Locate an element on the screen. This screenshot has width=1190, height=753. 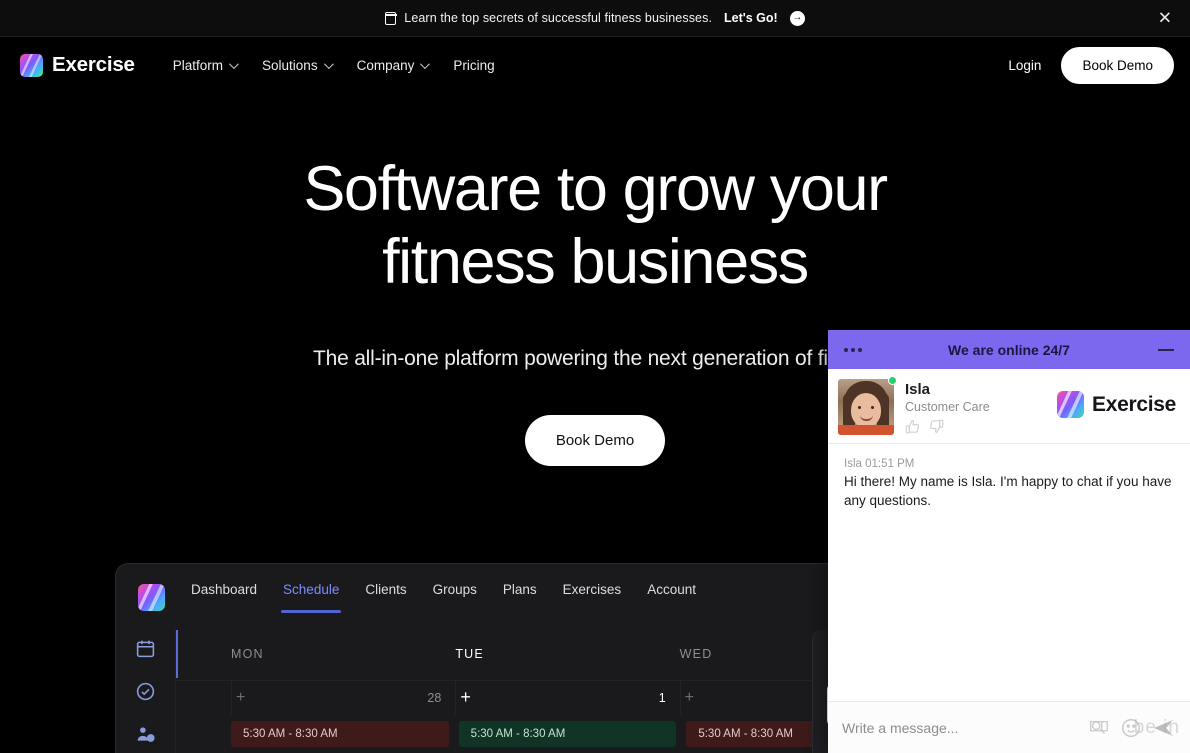
banner-cta-link: Let's Go! is located at coordinates (751, 18).